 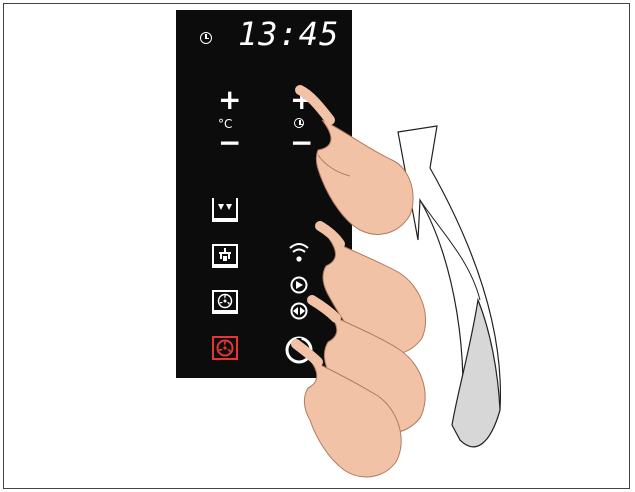 I want to click on fan-bottom-heat-icon, so click(x=225, y=302).